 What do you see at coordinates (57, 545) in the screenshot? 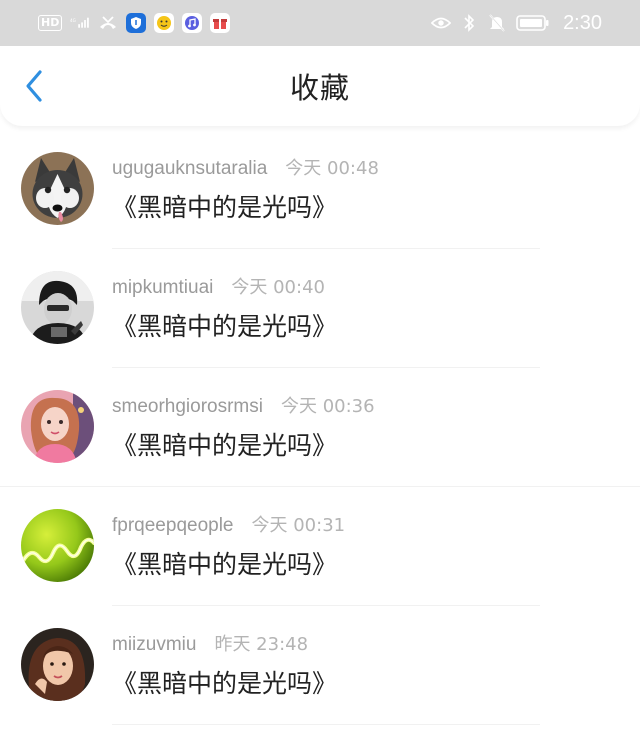
I see `green-wave-avatar` at bounding box center [57, 545].